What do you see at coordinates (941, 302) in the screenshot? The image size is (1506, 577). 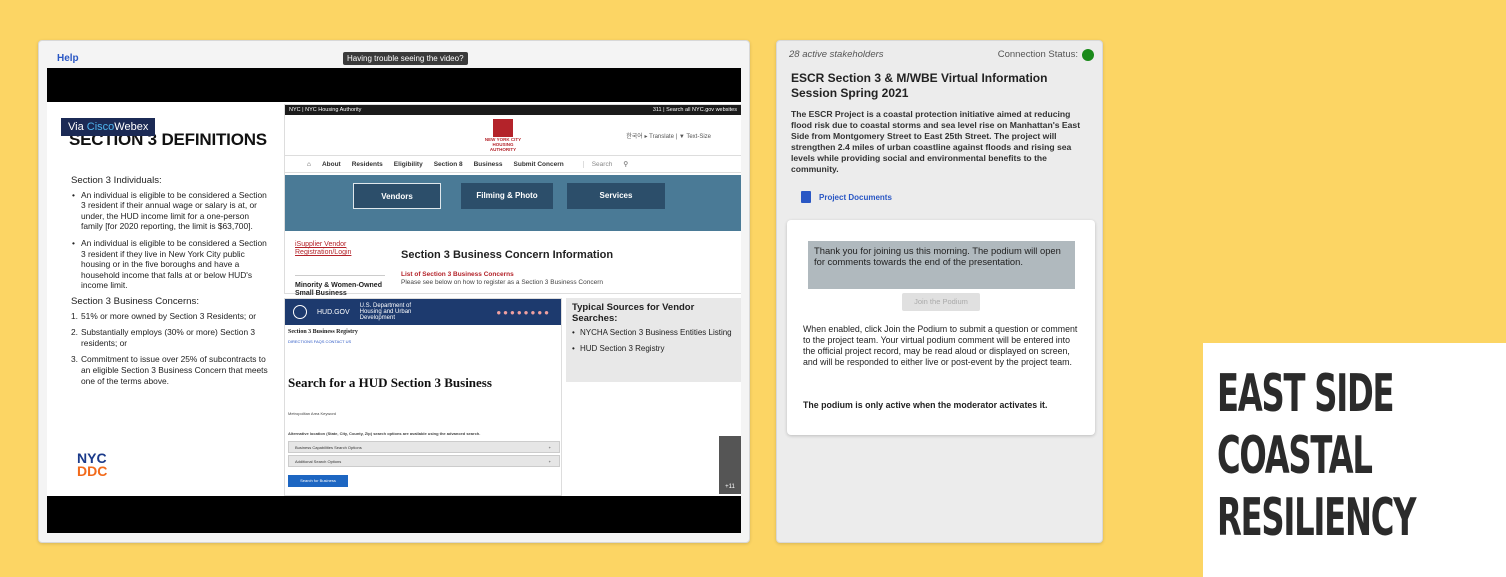 I see `join-podium-button: Join the Podium` at bounding box center [941, 302].